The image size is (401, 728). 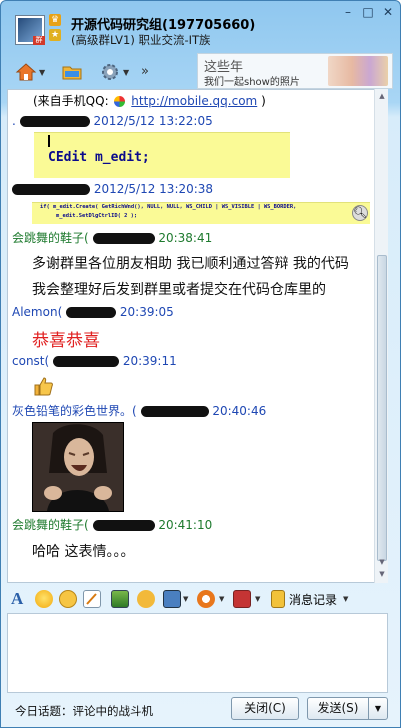 What do you see at coordinates (153, 121) in the screenshot?
I see `message-time: 2012/5/12 13:22:05` at bounding box center [153, 121].